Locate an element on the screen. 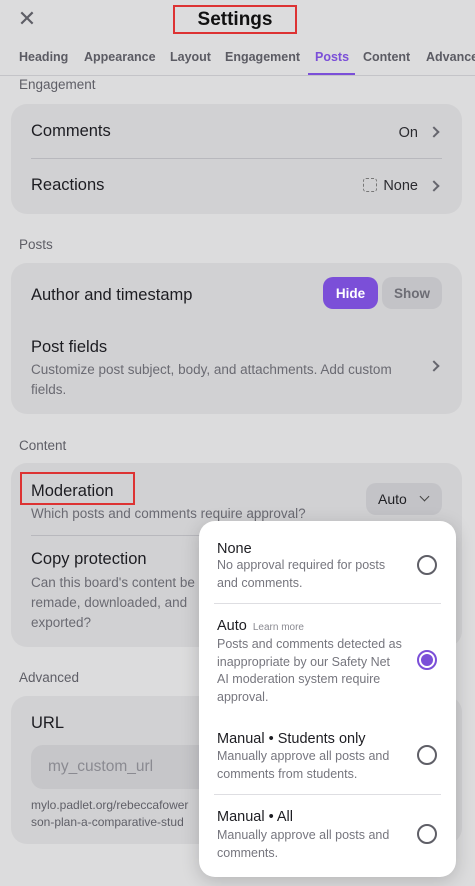 Image resolution: width=475 pixels, height=886 pixels. reactions-value-wrap: None is located at coordinates (390, 186).